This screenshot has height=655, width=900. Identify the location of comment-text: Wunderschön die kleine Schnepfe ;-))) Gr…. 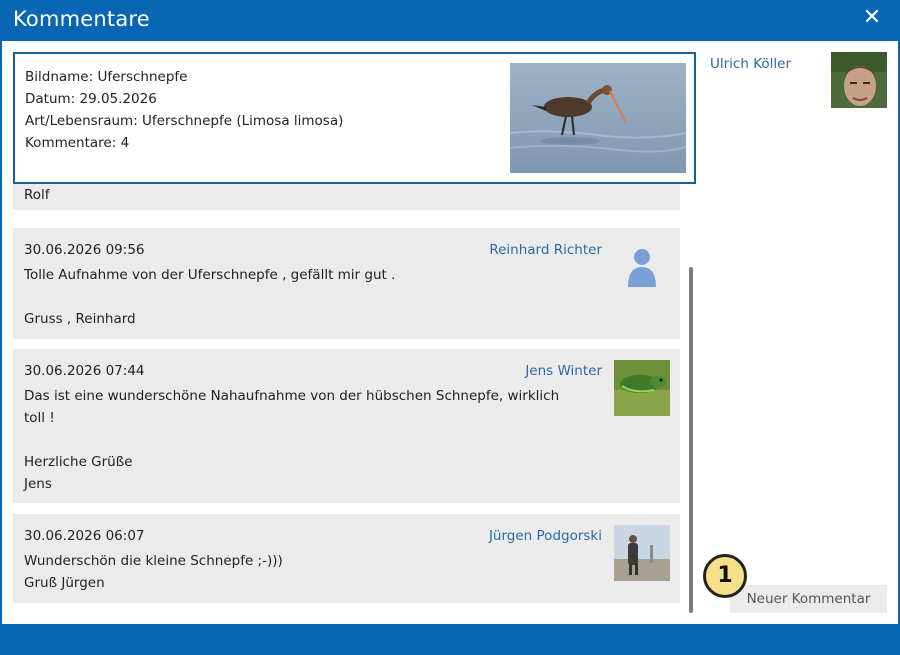
(314, 572).